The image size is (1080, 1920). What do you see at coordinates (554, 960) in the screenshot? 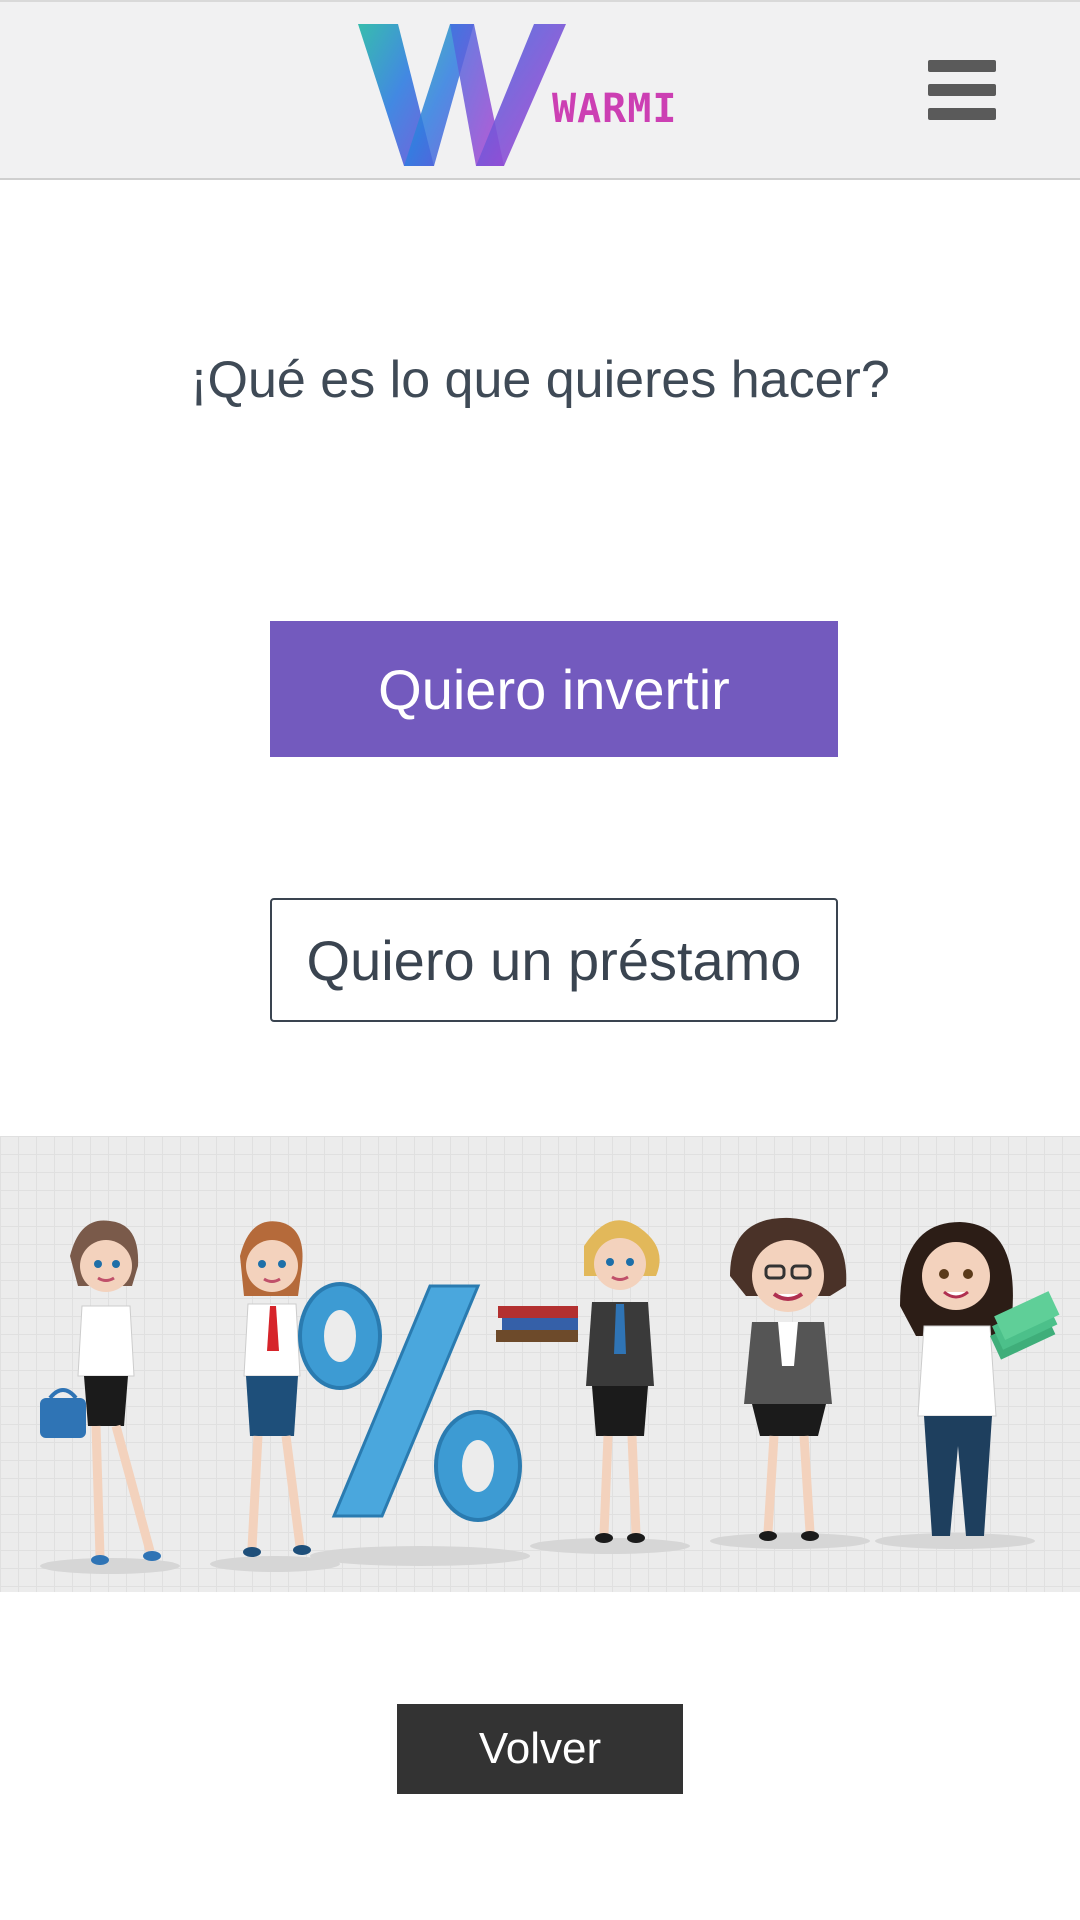
I see `loan-button: Quiero un préstamo` at bounding box center [554, 960].